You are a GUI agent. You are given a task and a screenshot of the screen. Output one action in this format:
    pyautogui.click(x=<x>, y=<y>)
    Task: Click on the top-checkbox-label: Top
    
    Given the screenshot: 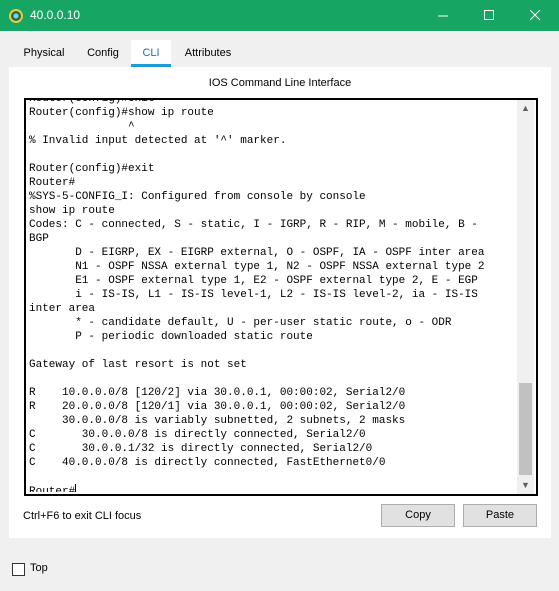 What is the action you would take?
    pyautogui.click(x=39, y=568)
    